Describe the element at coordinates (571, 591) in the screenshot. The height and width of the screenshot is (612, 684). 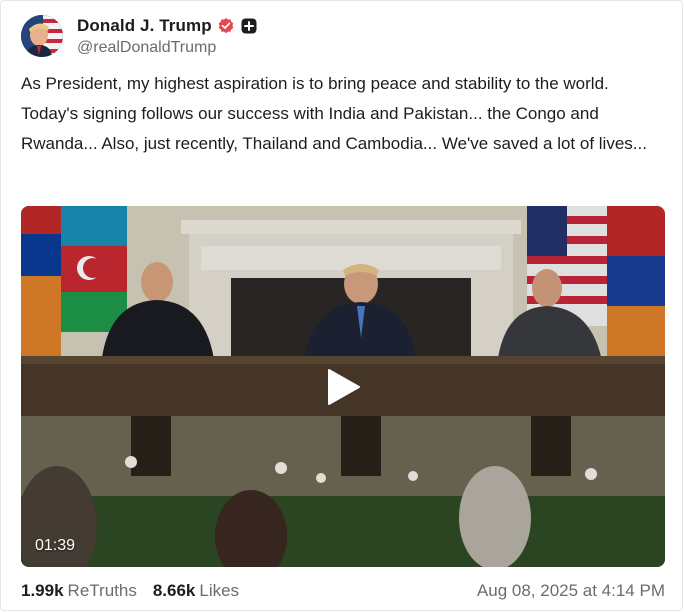
I see `post-timestamp: Aug 08, 2025 at 4:14 PM` at that location.